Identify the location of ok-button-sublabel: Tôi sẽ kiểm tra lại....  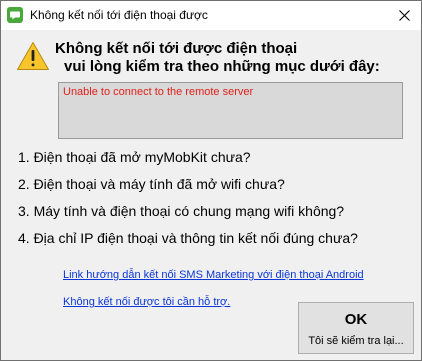
(356, 341).